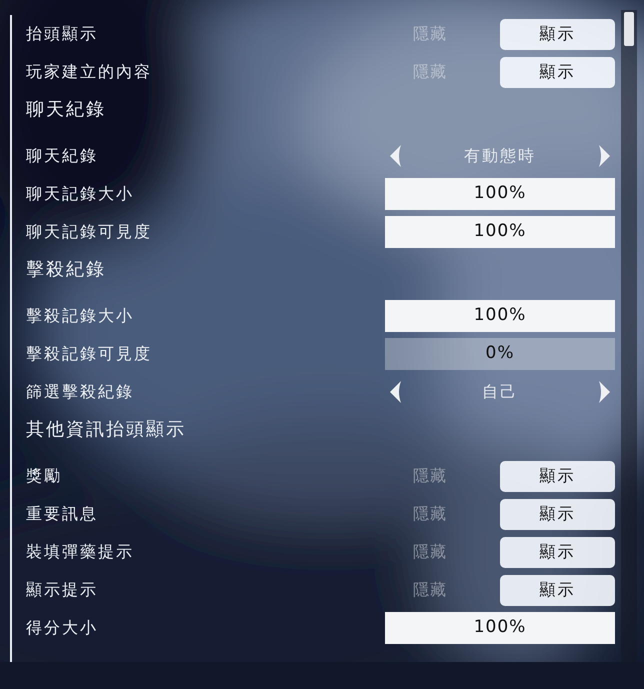  I want to click on setting-label: 重要訊息, so click(62, 514).